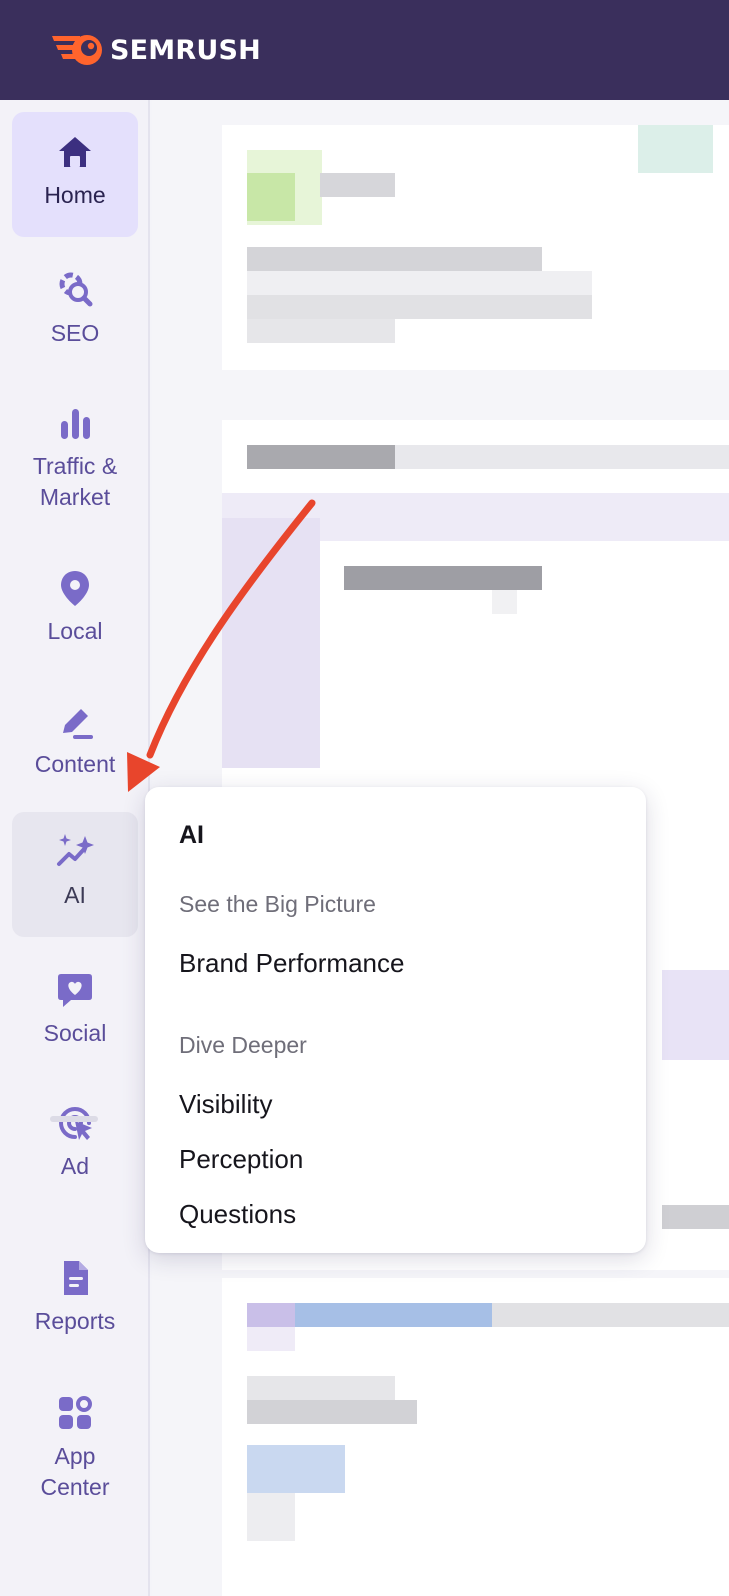  Describe the element at coordinates (75, 1123) in the screenshot. I see `target-cursor-icon` at that location.